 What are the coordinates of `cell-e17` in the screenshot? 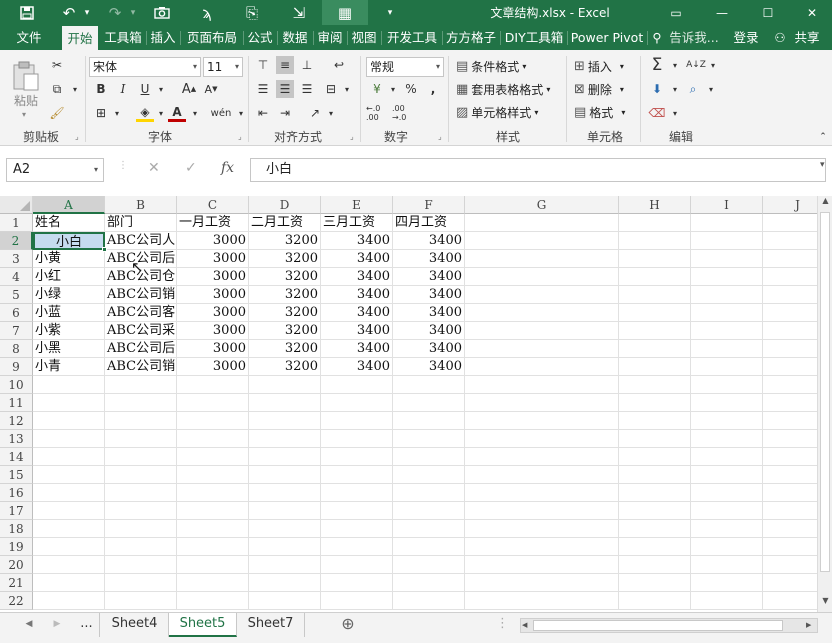 It's located at (357, 511).